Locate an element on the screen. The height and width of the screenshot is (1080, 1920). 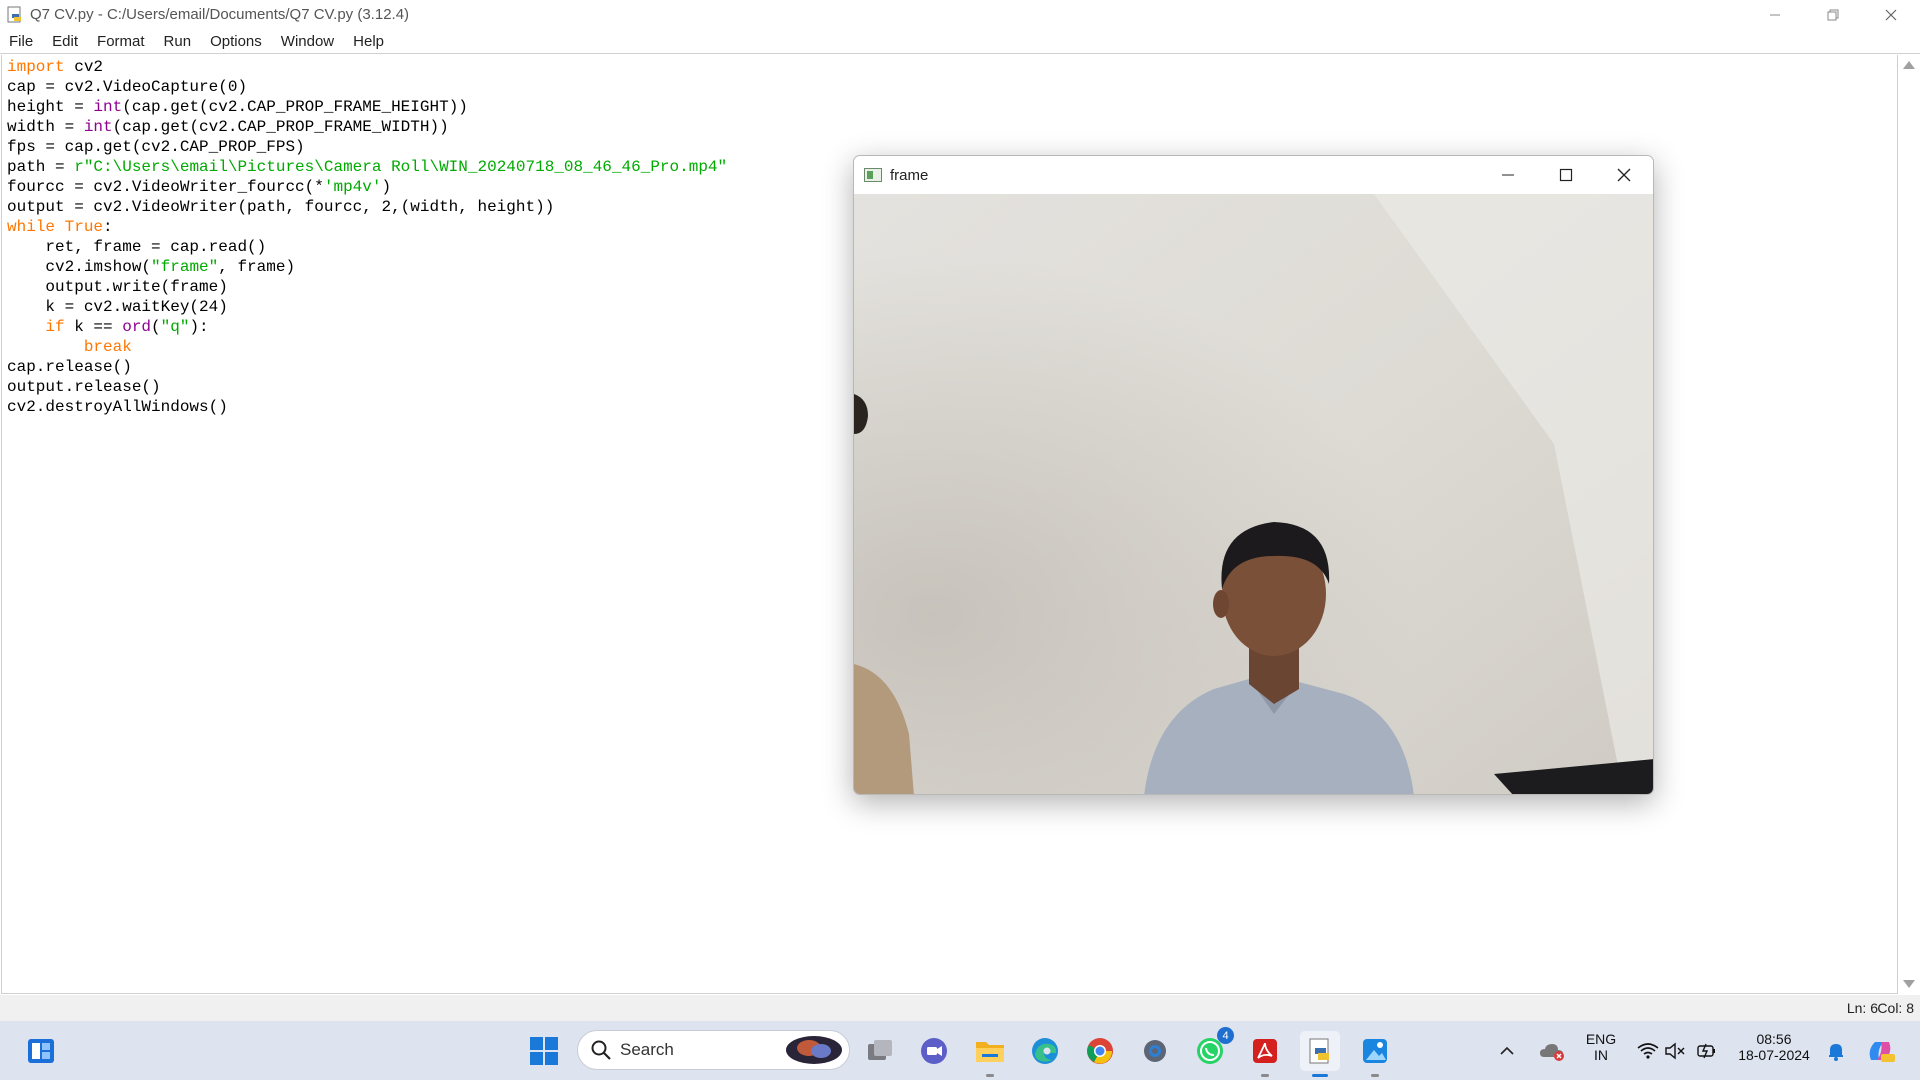
copilot-icon is located at coordinates (1882, 1052).